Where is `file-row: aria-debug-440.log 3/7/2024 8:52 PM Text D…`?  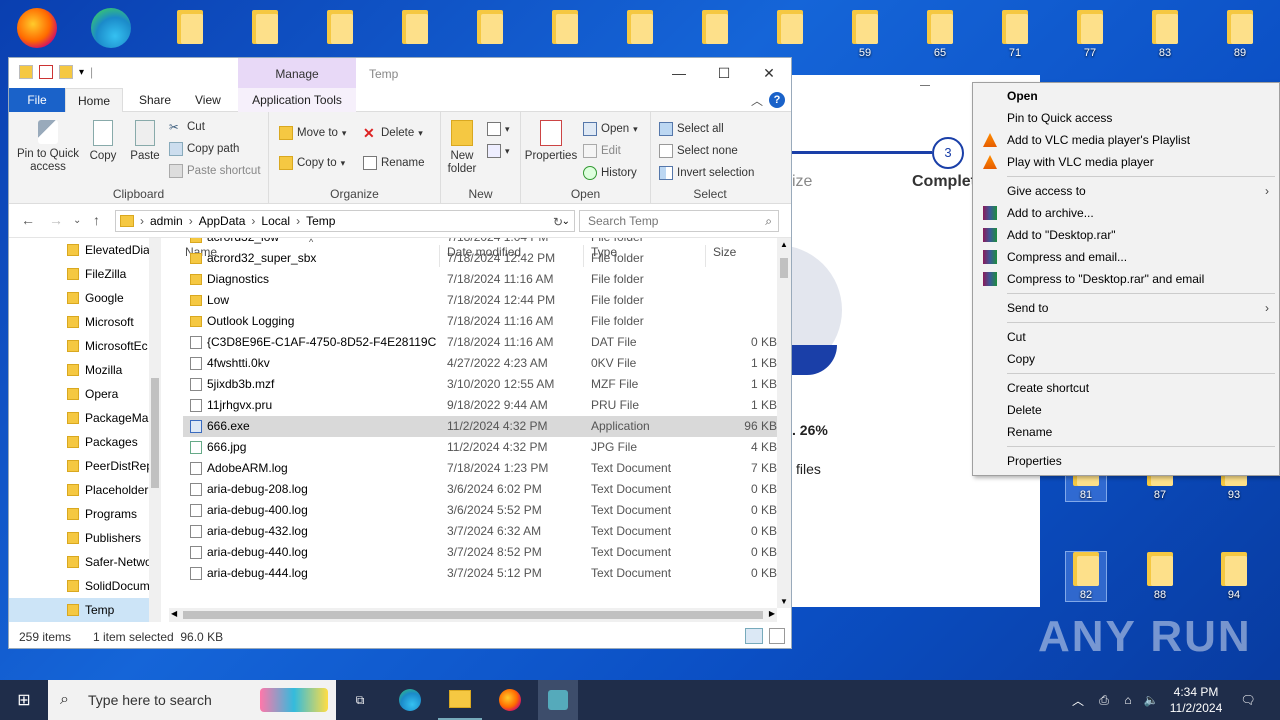 file-row: aria-debug-440.log 3/7/2024 8:52 PM Text D… is located at coordinates (480, 552).